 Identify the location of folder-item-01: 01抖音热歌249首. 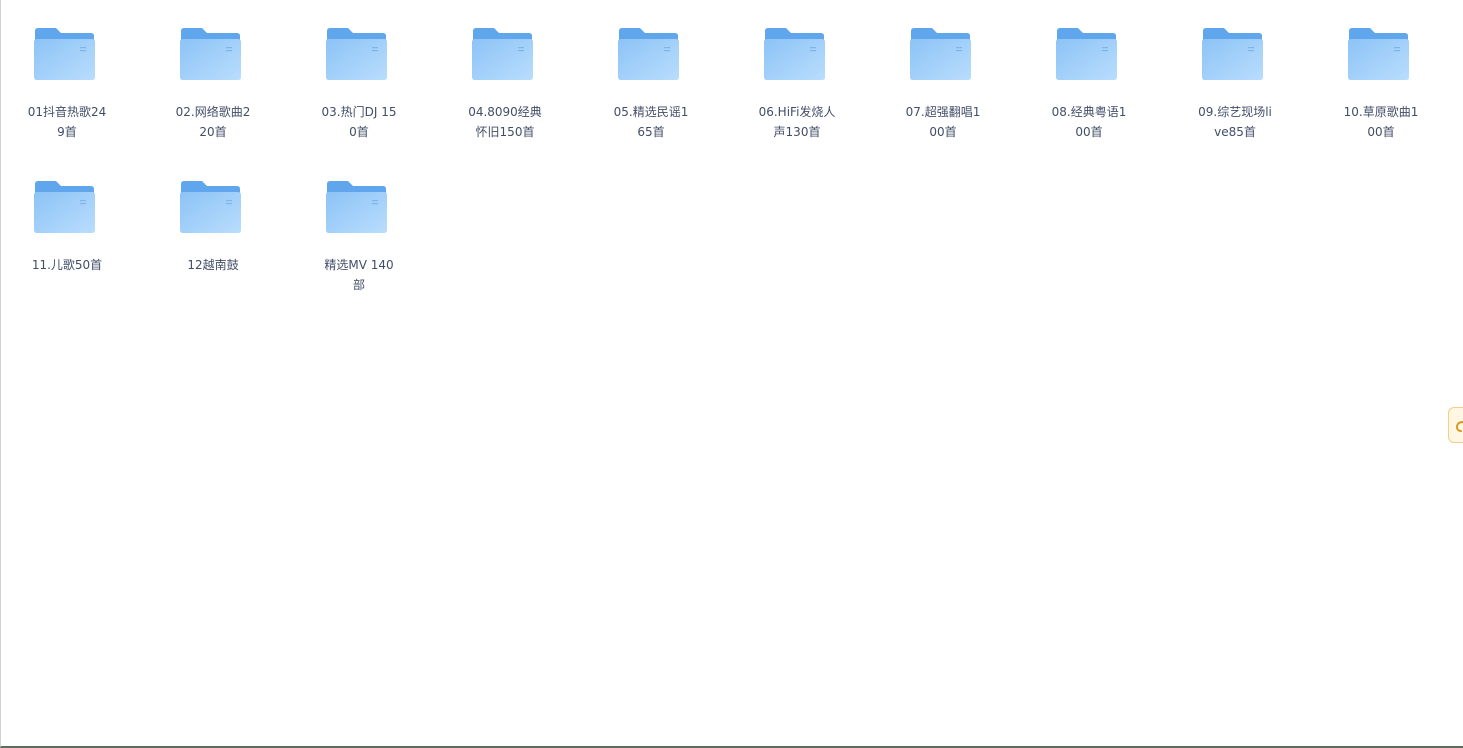
(67, 70).